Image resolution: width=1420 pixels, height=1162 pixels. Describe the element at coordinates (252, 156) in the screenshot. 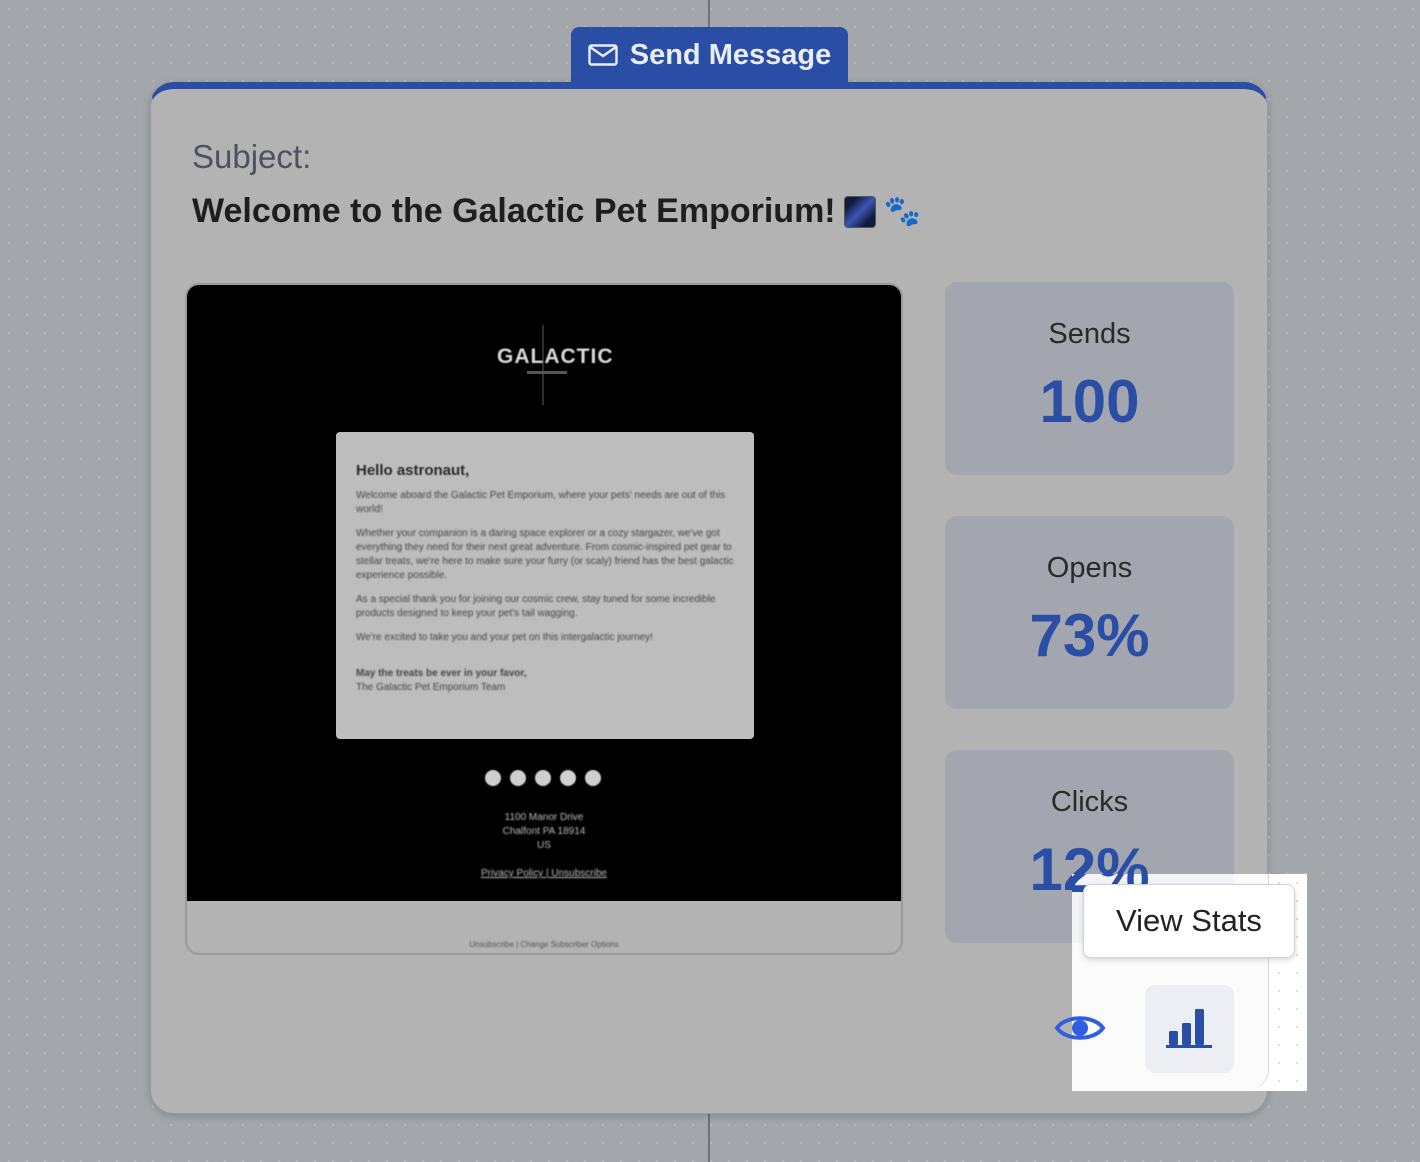

I see `subject-label: Subject:` at that location.